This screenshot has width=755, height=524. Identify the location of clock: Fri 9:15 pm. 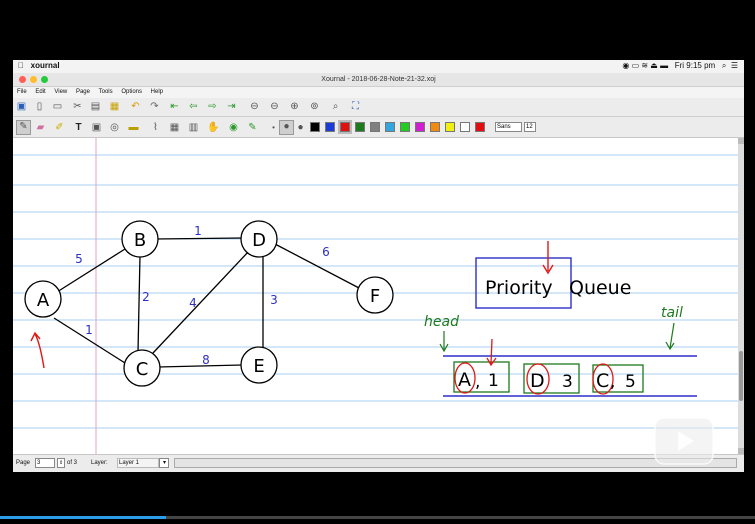
(695, 65).